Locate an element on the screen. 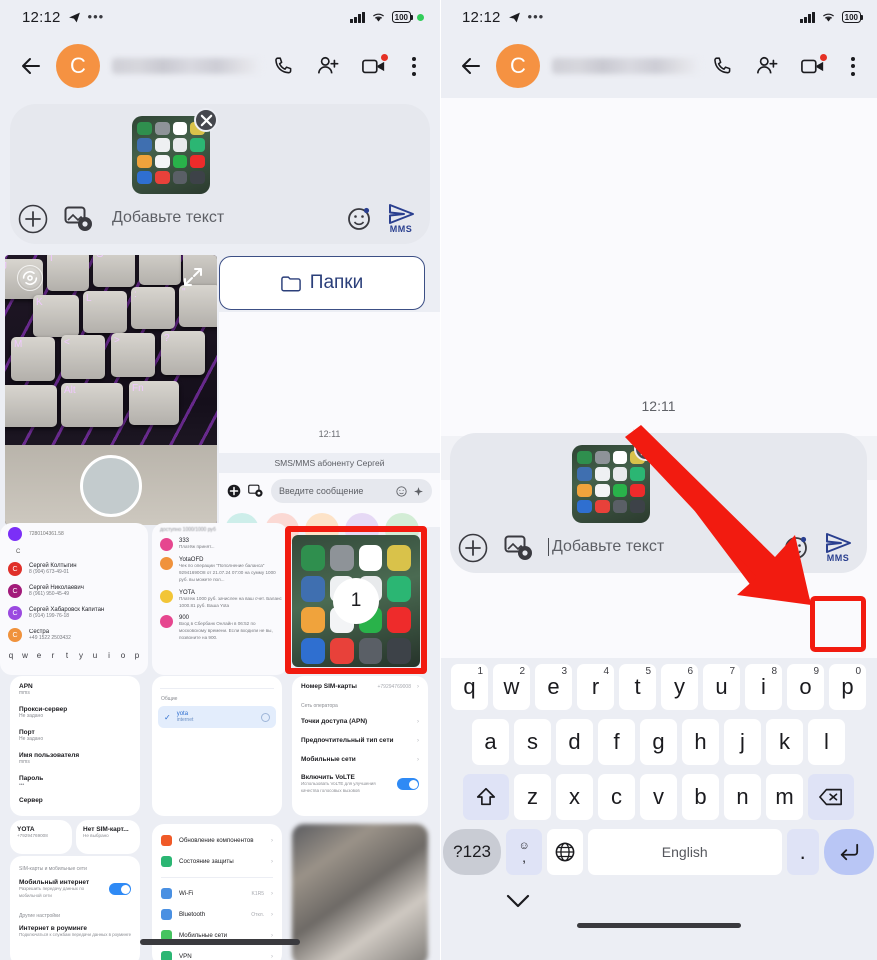  sim-footer-card-right: Нет SIM-карт... Не выбрано is located at coordinates (108, 837).